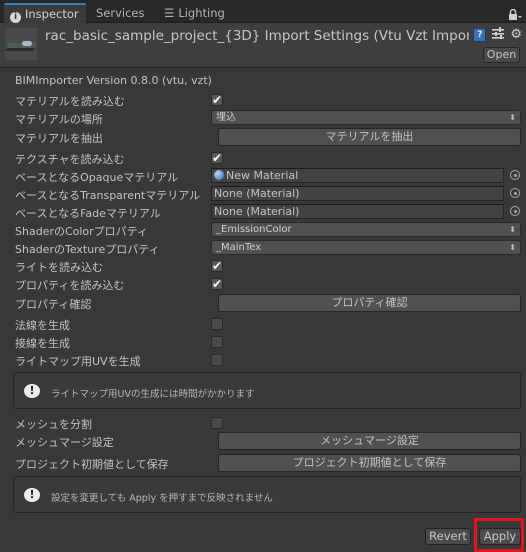  I want to click on row-shader-texture: ShaderのTextureプロパティ _MainTex ⬍, so click(263, 248).